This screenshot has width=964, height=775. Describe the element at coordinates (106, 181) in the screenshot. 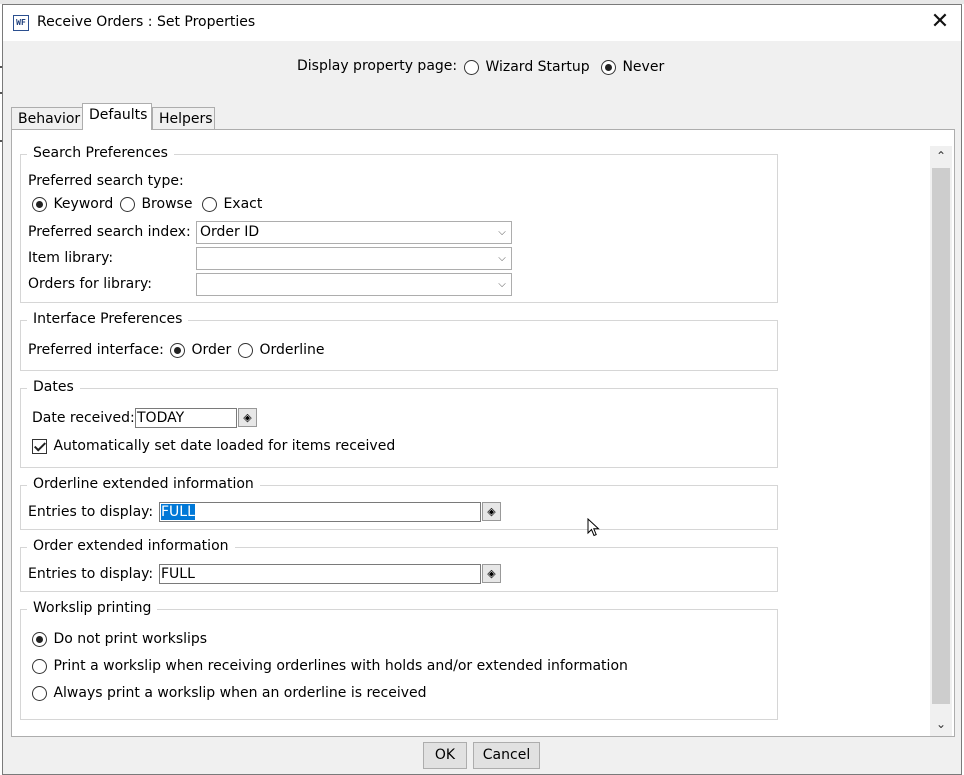

I see `search-type-label: Preferred search type:` at that location.